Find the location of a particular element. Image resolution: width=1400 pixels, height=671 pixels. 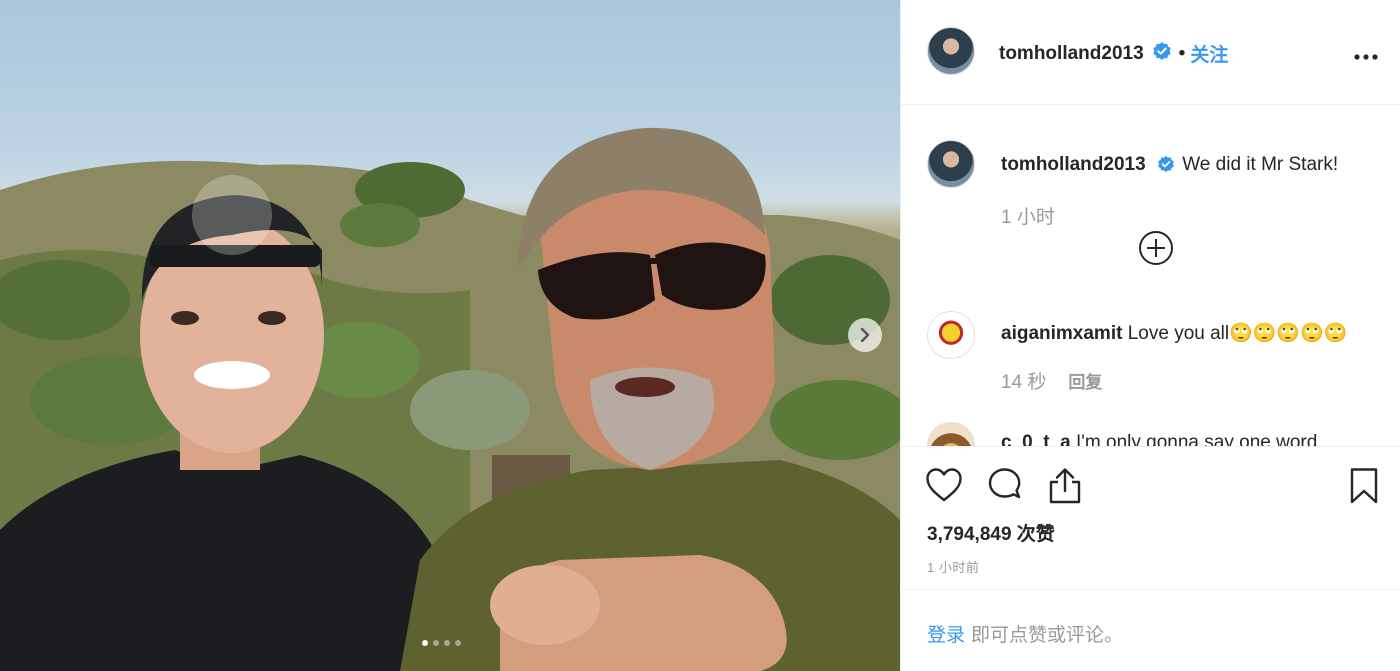

more-options-button is located at coordinates (1366, 53).